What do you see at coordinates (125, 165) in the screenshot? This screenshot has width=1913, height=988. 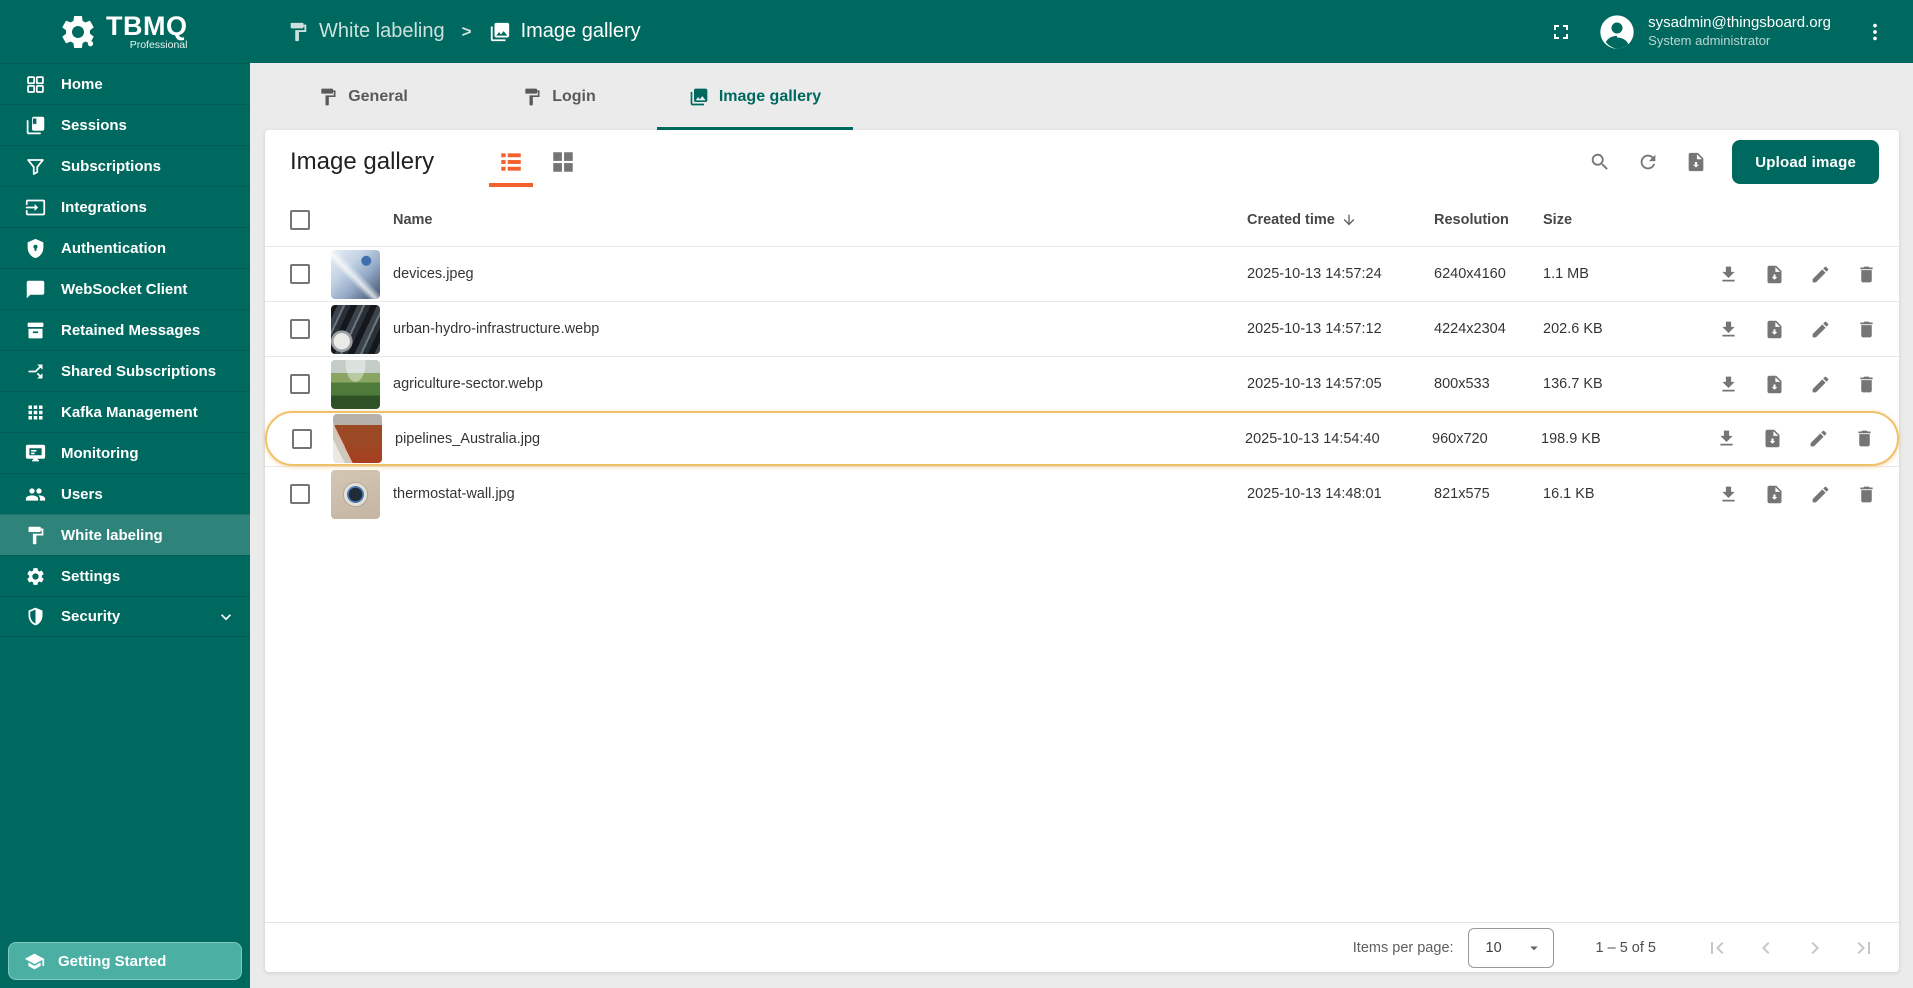 I see `sidebar-item-subscriptions: Subscriptions` at bounding box center [125, 165].